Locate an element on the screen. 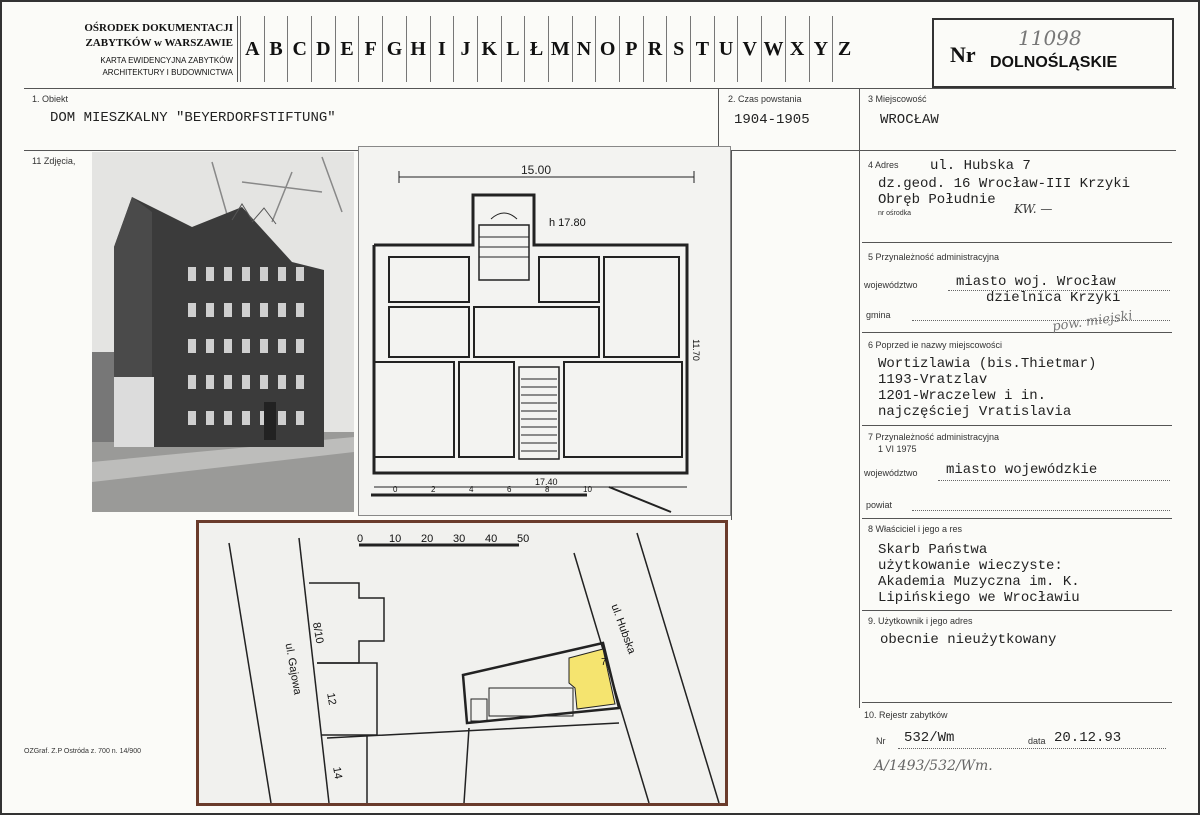 This screenshot has height=815, width=1200. index-letter: Z is located at coordinates (844, 49).